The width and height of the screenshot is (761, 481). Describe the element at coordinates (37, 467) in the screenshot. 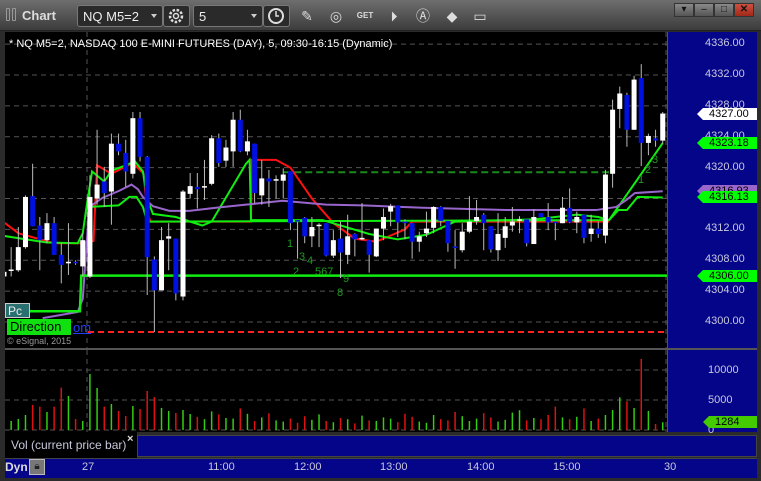

I see `lock-icon: 🔒︎` at that location.